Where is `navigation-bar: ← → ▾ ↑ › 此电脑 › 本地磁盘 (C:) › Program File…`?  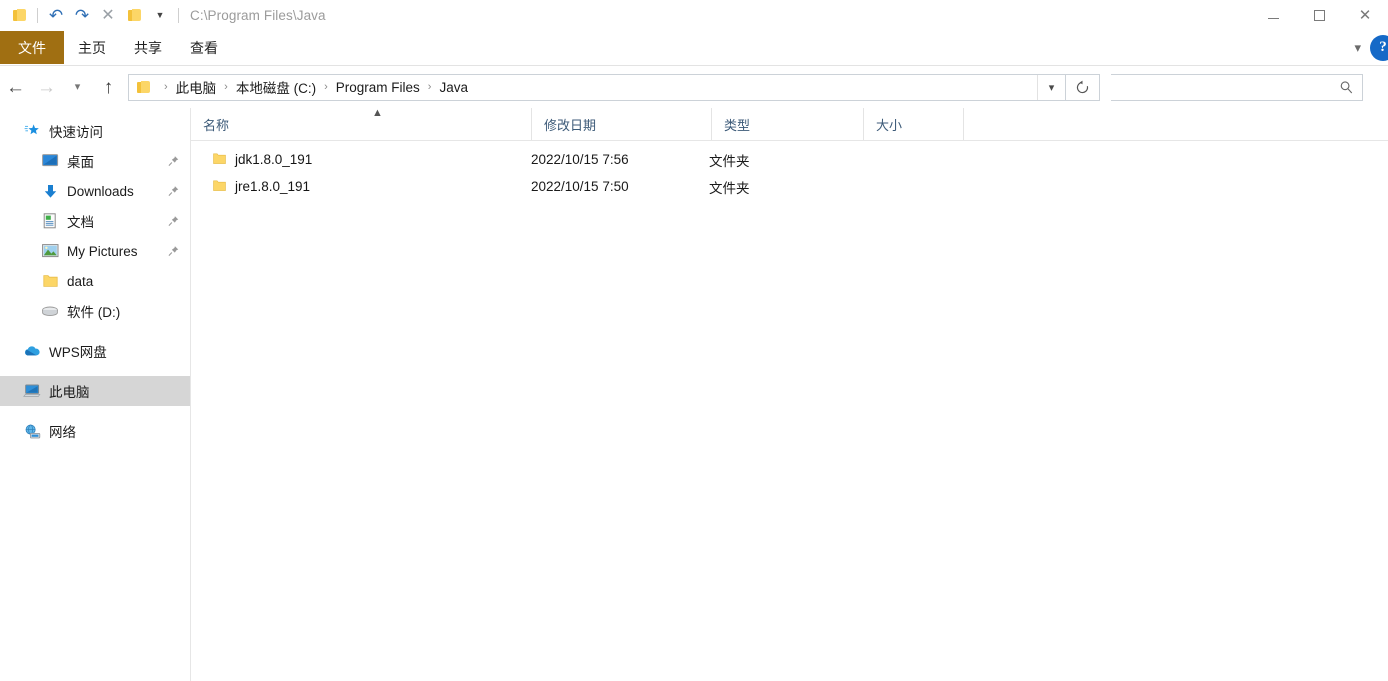
navigation-bar: ← → ▾ ↑ › 此电脑 › 本地磁盘 (C:) › Program File… is located at coordinates (694, 87).